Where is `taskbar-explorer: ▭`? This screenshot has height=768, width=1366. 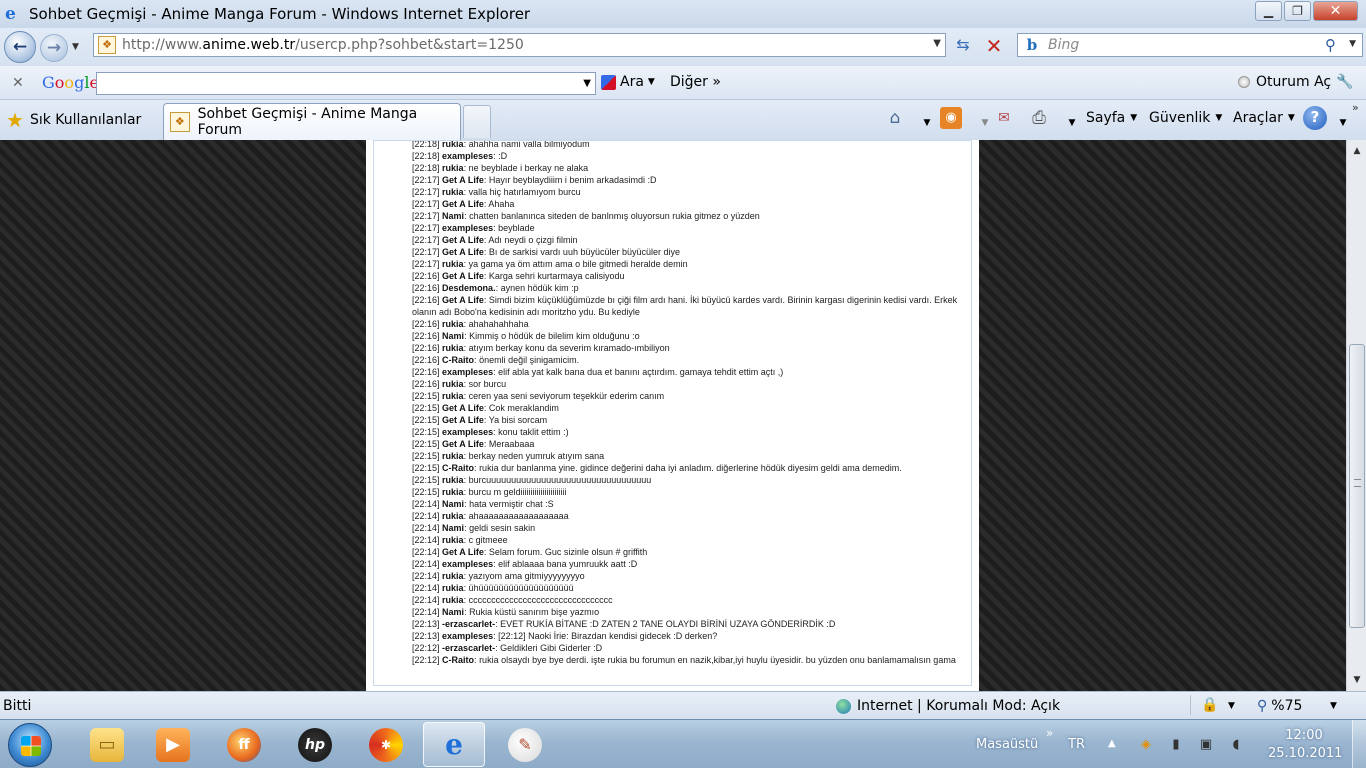
taskbar-explorer: ▭ is located at coordinates (107, 744).